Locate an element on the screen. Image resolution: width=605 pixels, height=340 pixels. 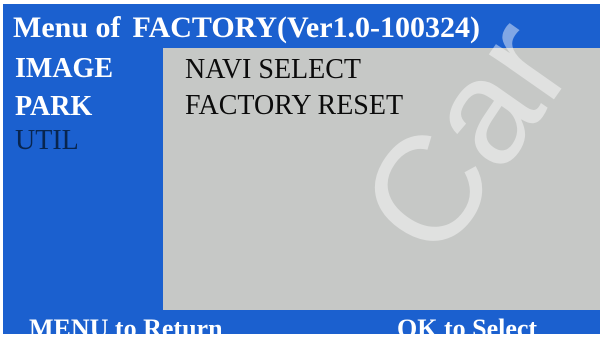
menu-item-factory-reset: FACTORY RESET is located at coordinates (294, 106).